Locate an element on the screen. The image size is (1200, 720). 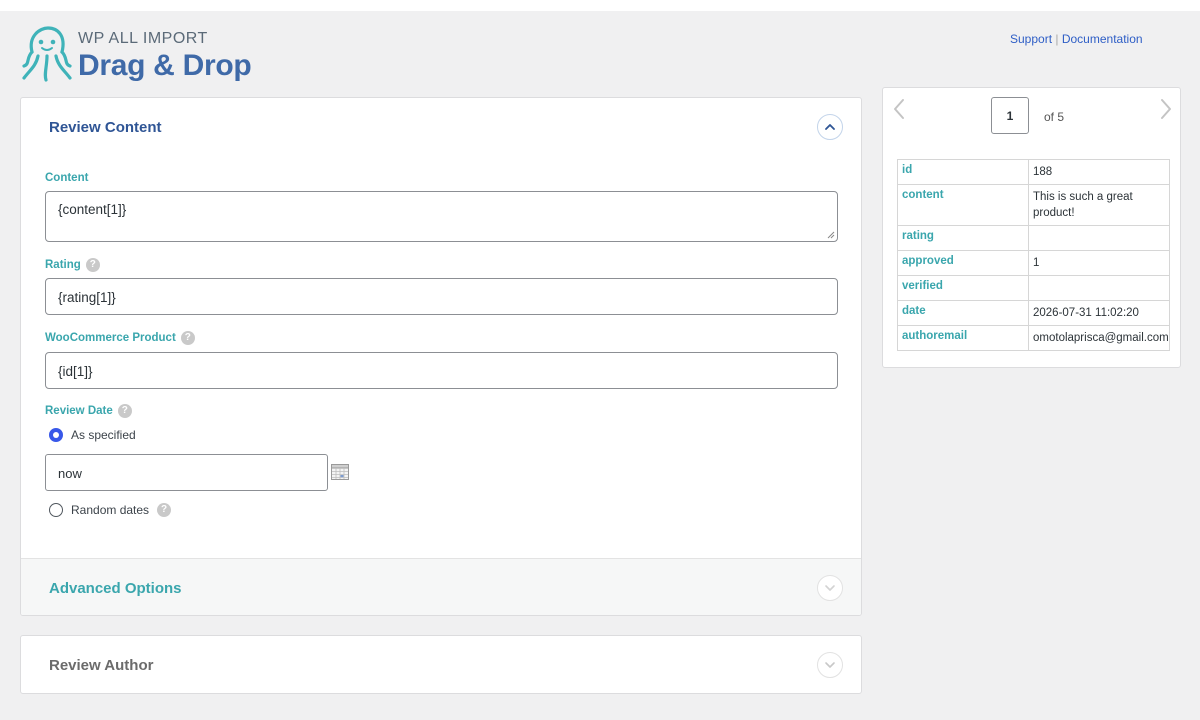
table-row: authoremail omotolaprisca@gmail.com is located at coordinates (1033, 338).